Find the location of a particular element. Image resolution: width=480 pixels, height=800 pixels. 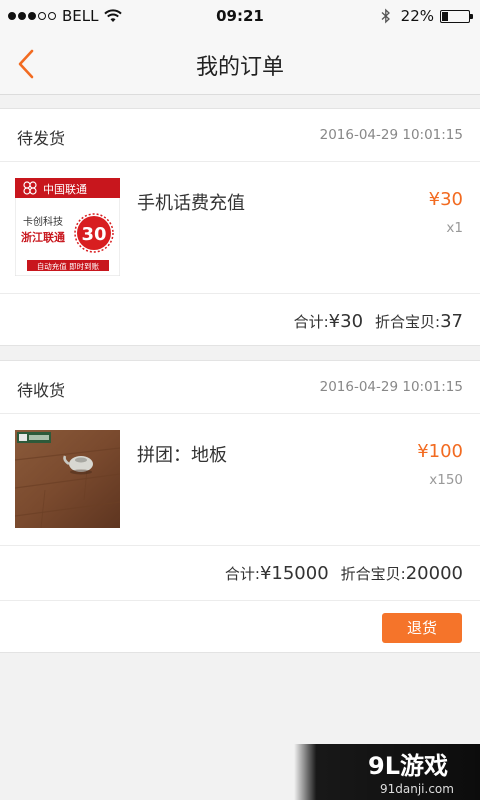

total-value: ¥15000 is located at coordinates (294, 573).